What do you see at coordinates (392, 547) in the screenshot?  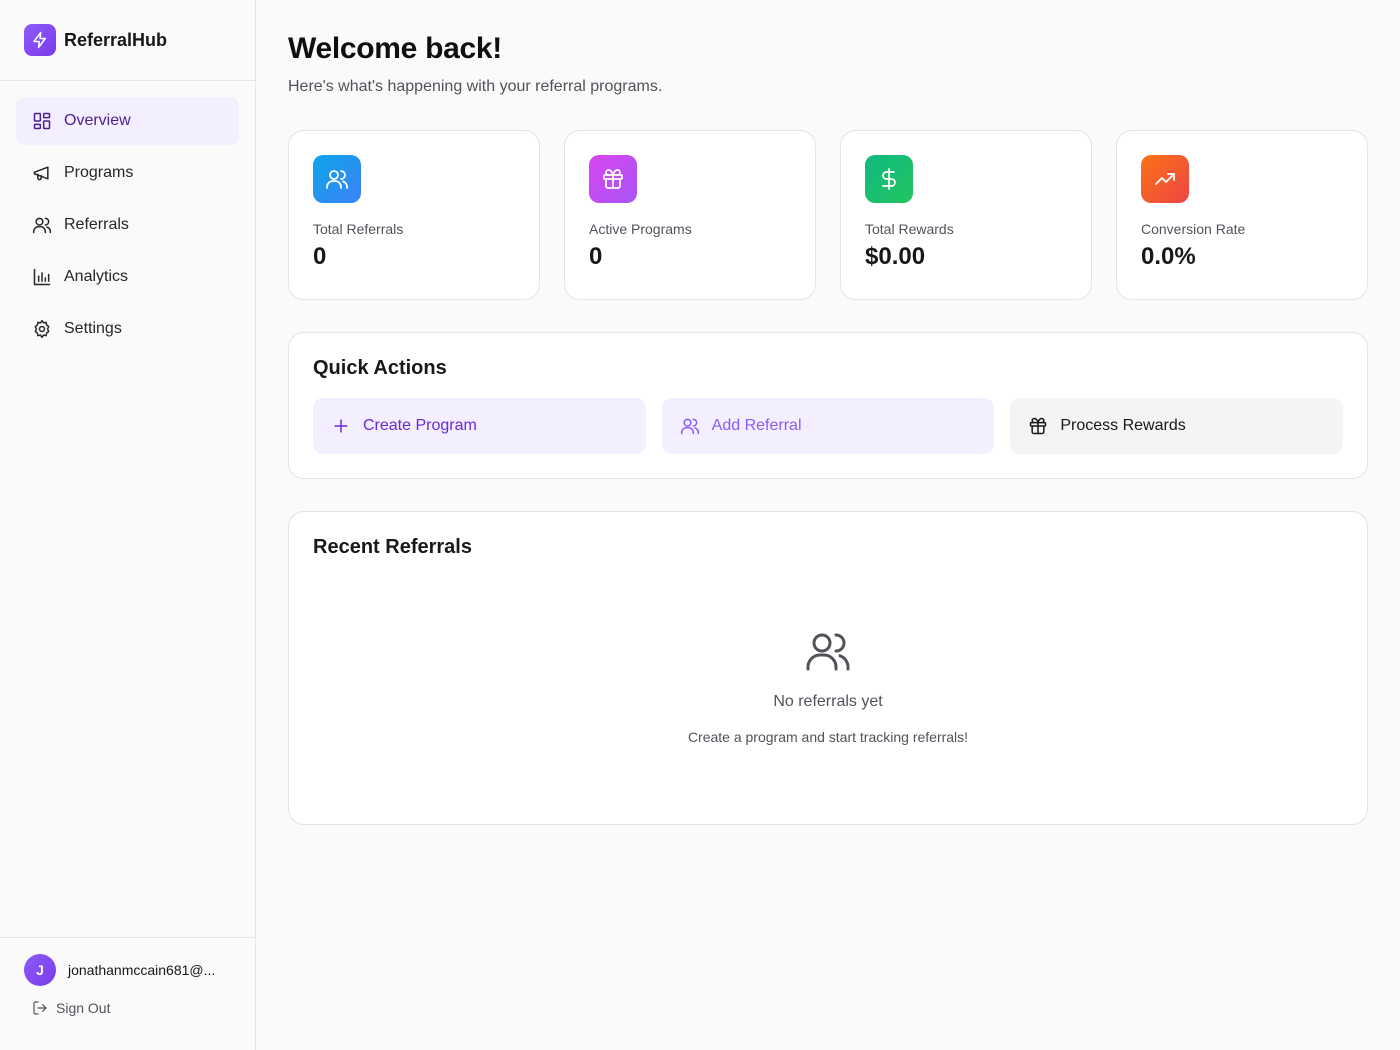 I see `recent-referrals-title: Recent Referrals` at bounding box center [392, 547].